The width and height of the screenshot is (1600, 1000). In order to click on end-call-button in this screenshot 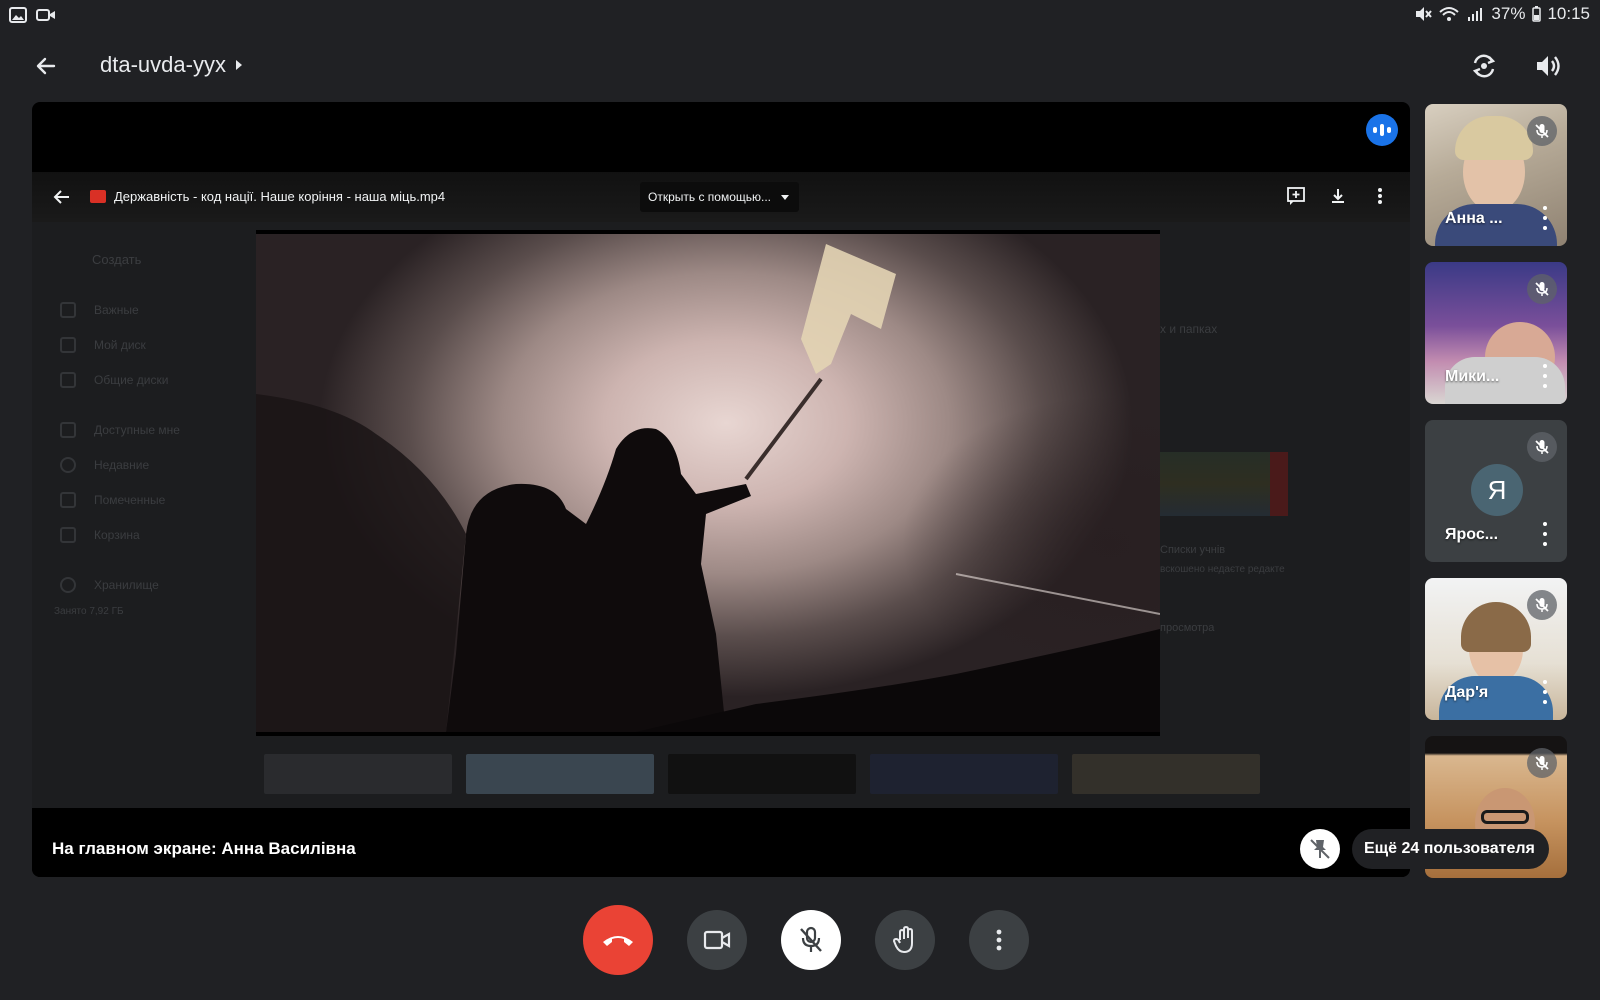, I will do `click(618, 940)`.